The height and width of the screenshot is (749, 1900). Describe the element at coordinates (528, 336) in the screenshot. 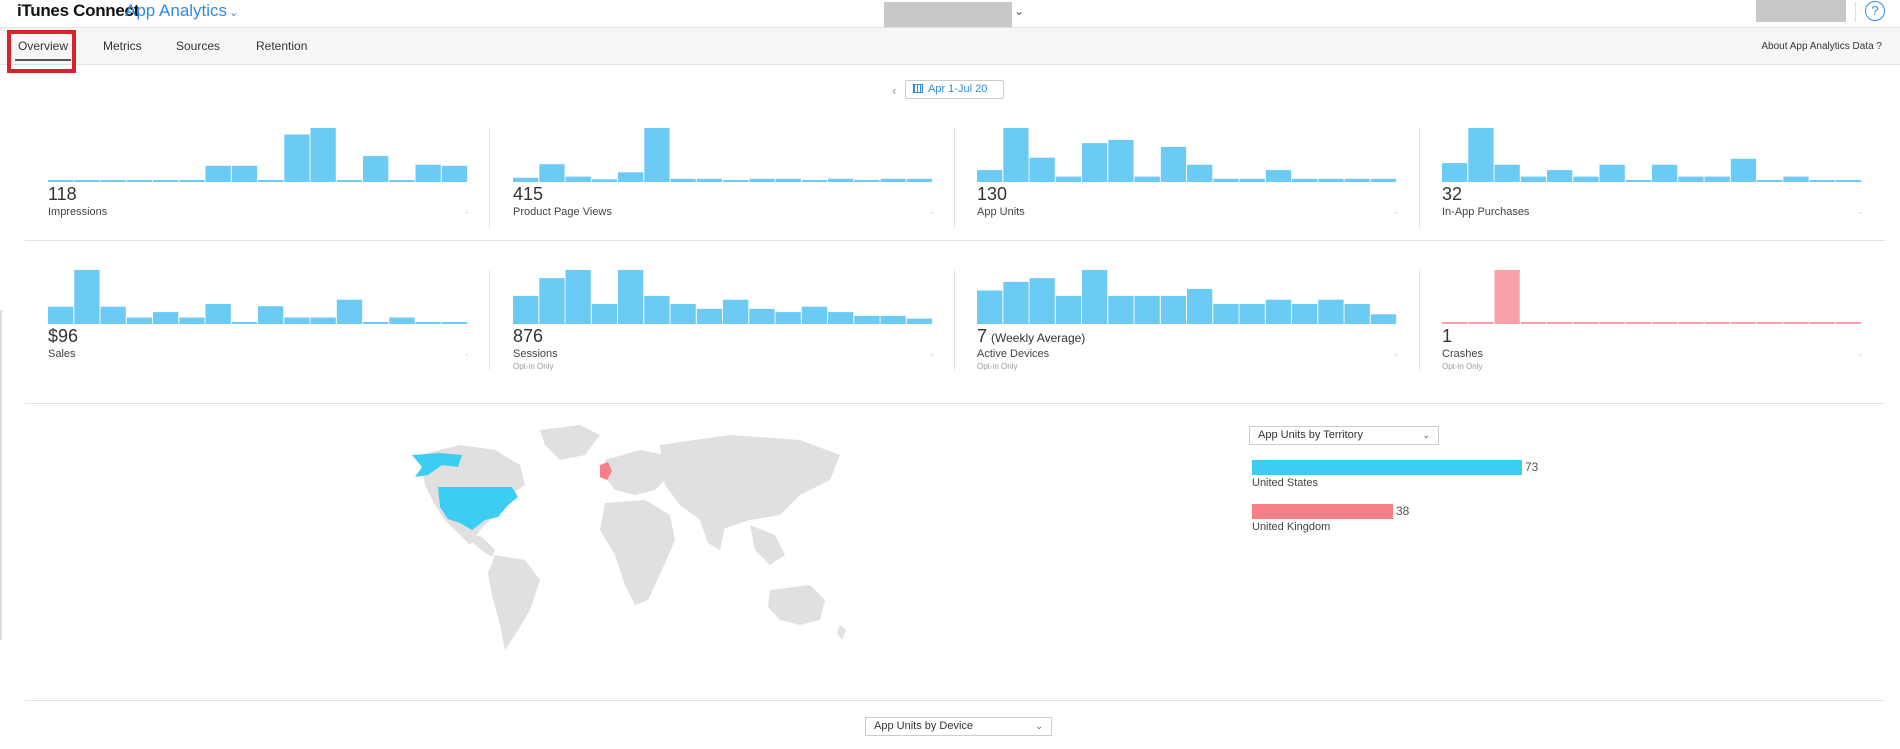

I see `metric-value: 876` at that location.